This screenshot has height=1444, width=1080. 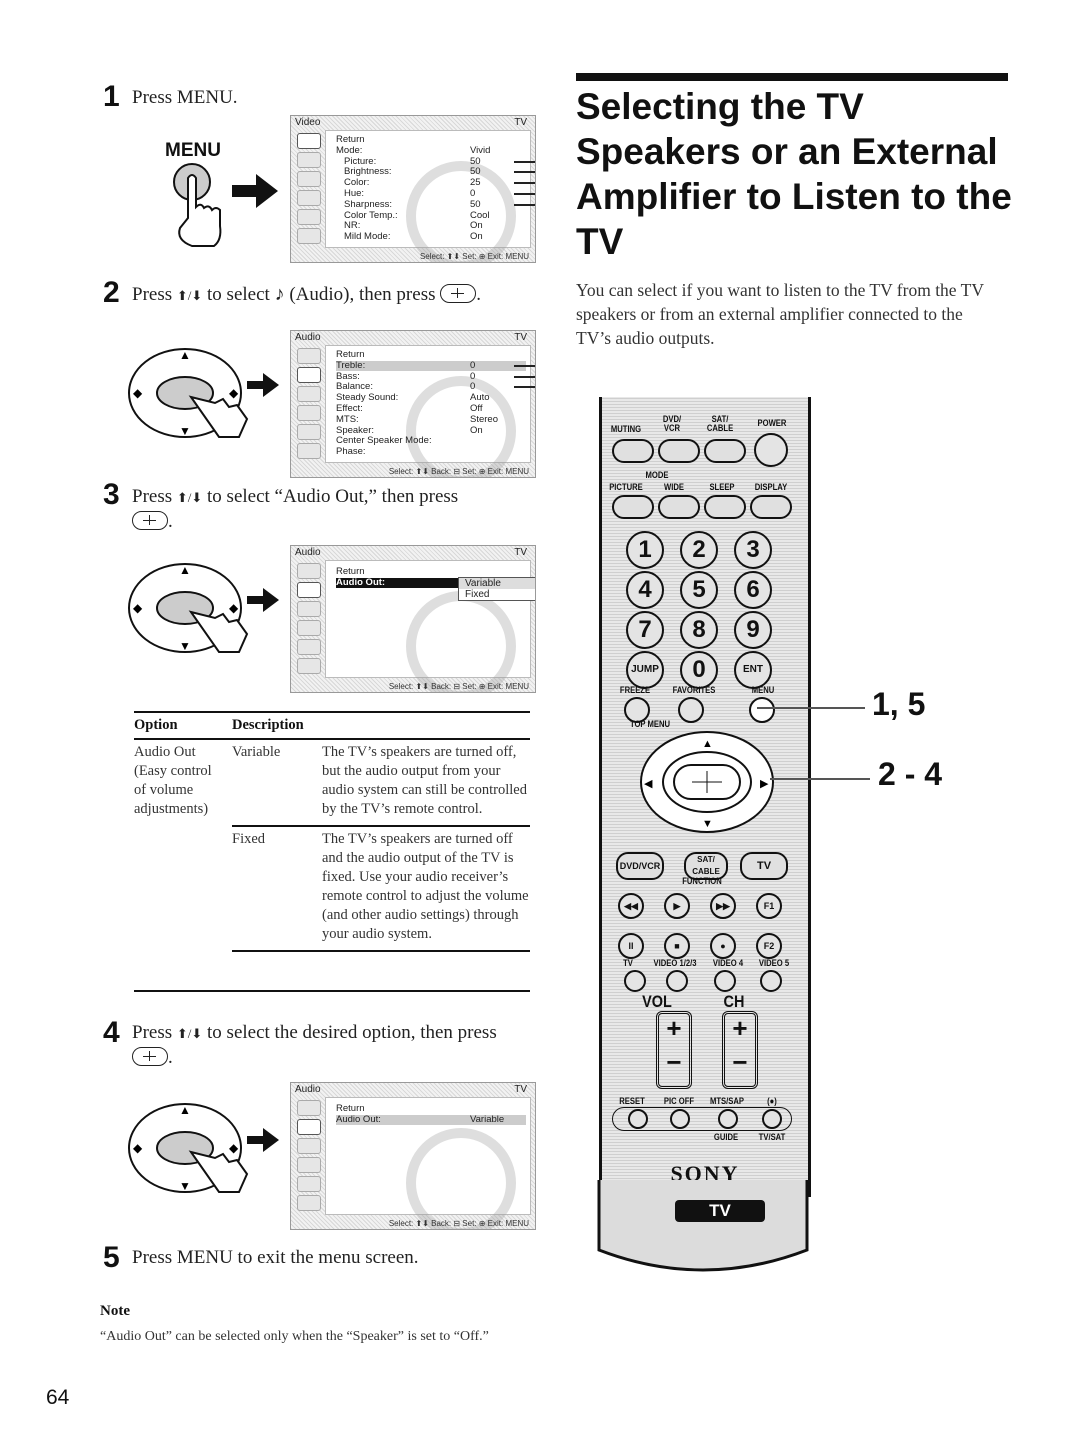 I want to click on osd-row-value: 25, so click(x=475, y=183).